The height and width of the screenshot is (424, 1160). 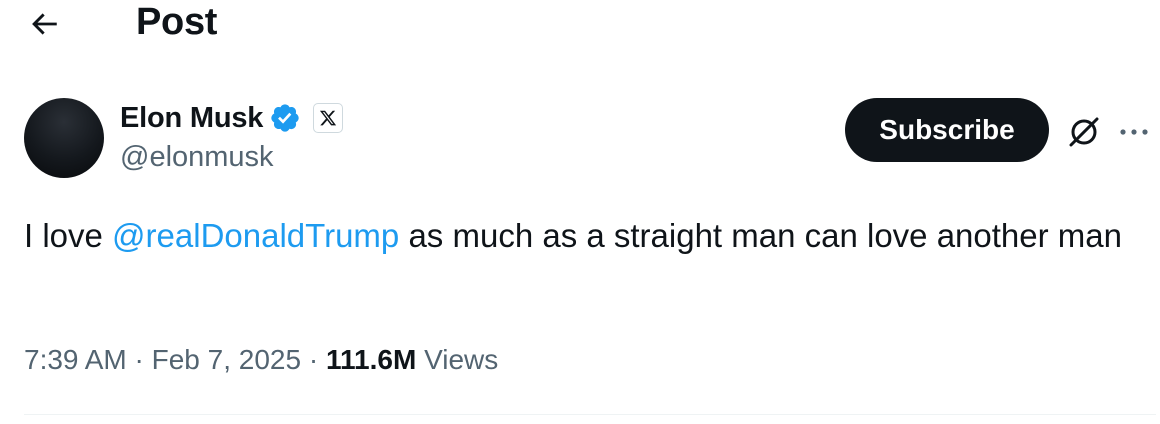 What do you see at coordinates (285, 118) in the screenshot?
I see `verified-badge-icon` at bounding box center [285, 118].